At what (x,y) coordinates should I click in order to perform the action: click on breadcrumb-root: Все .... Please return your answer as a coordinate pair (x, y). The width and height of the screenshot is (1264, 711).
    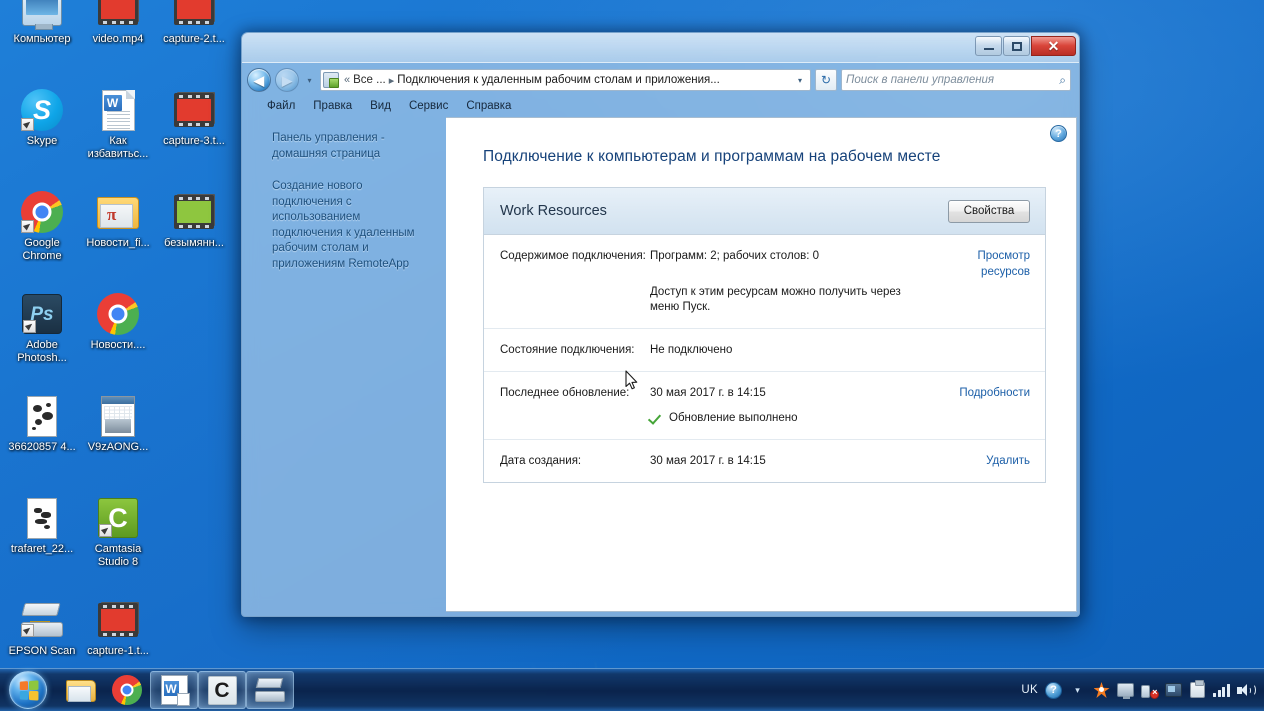
    Looking at the image, I should click on (369, 80).